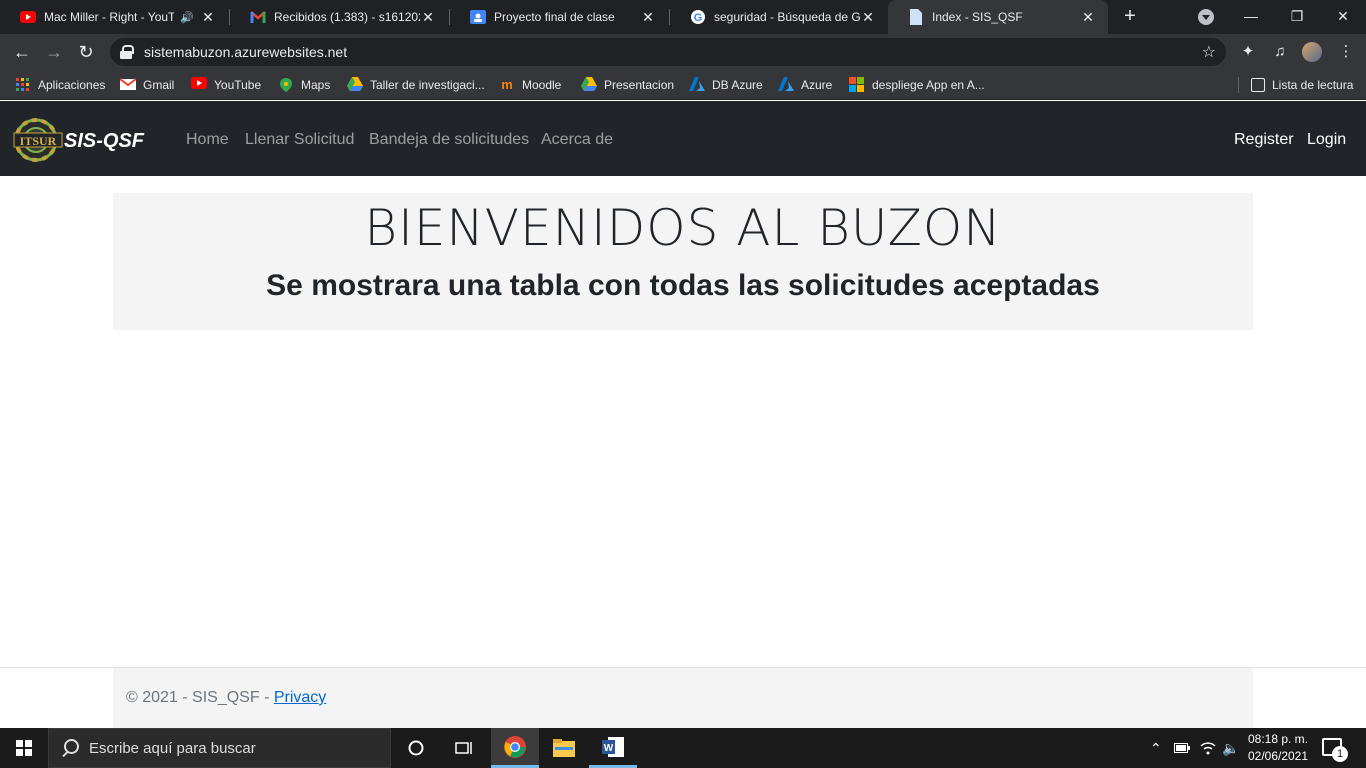  What do you see at coordinates (1156, 748) in the screenshot?
I see `show-hidden-icons-chevron: ⌃` at bounding box center [1156, 748].